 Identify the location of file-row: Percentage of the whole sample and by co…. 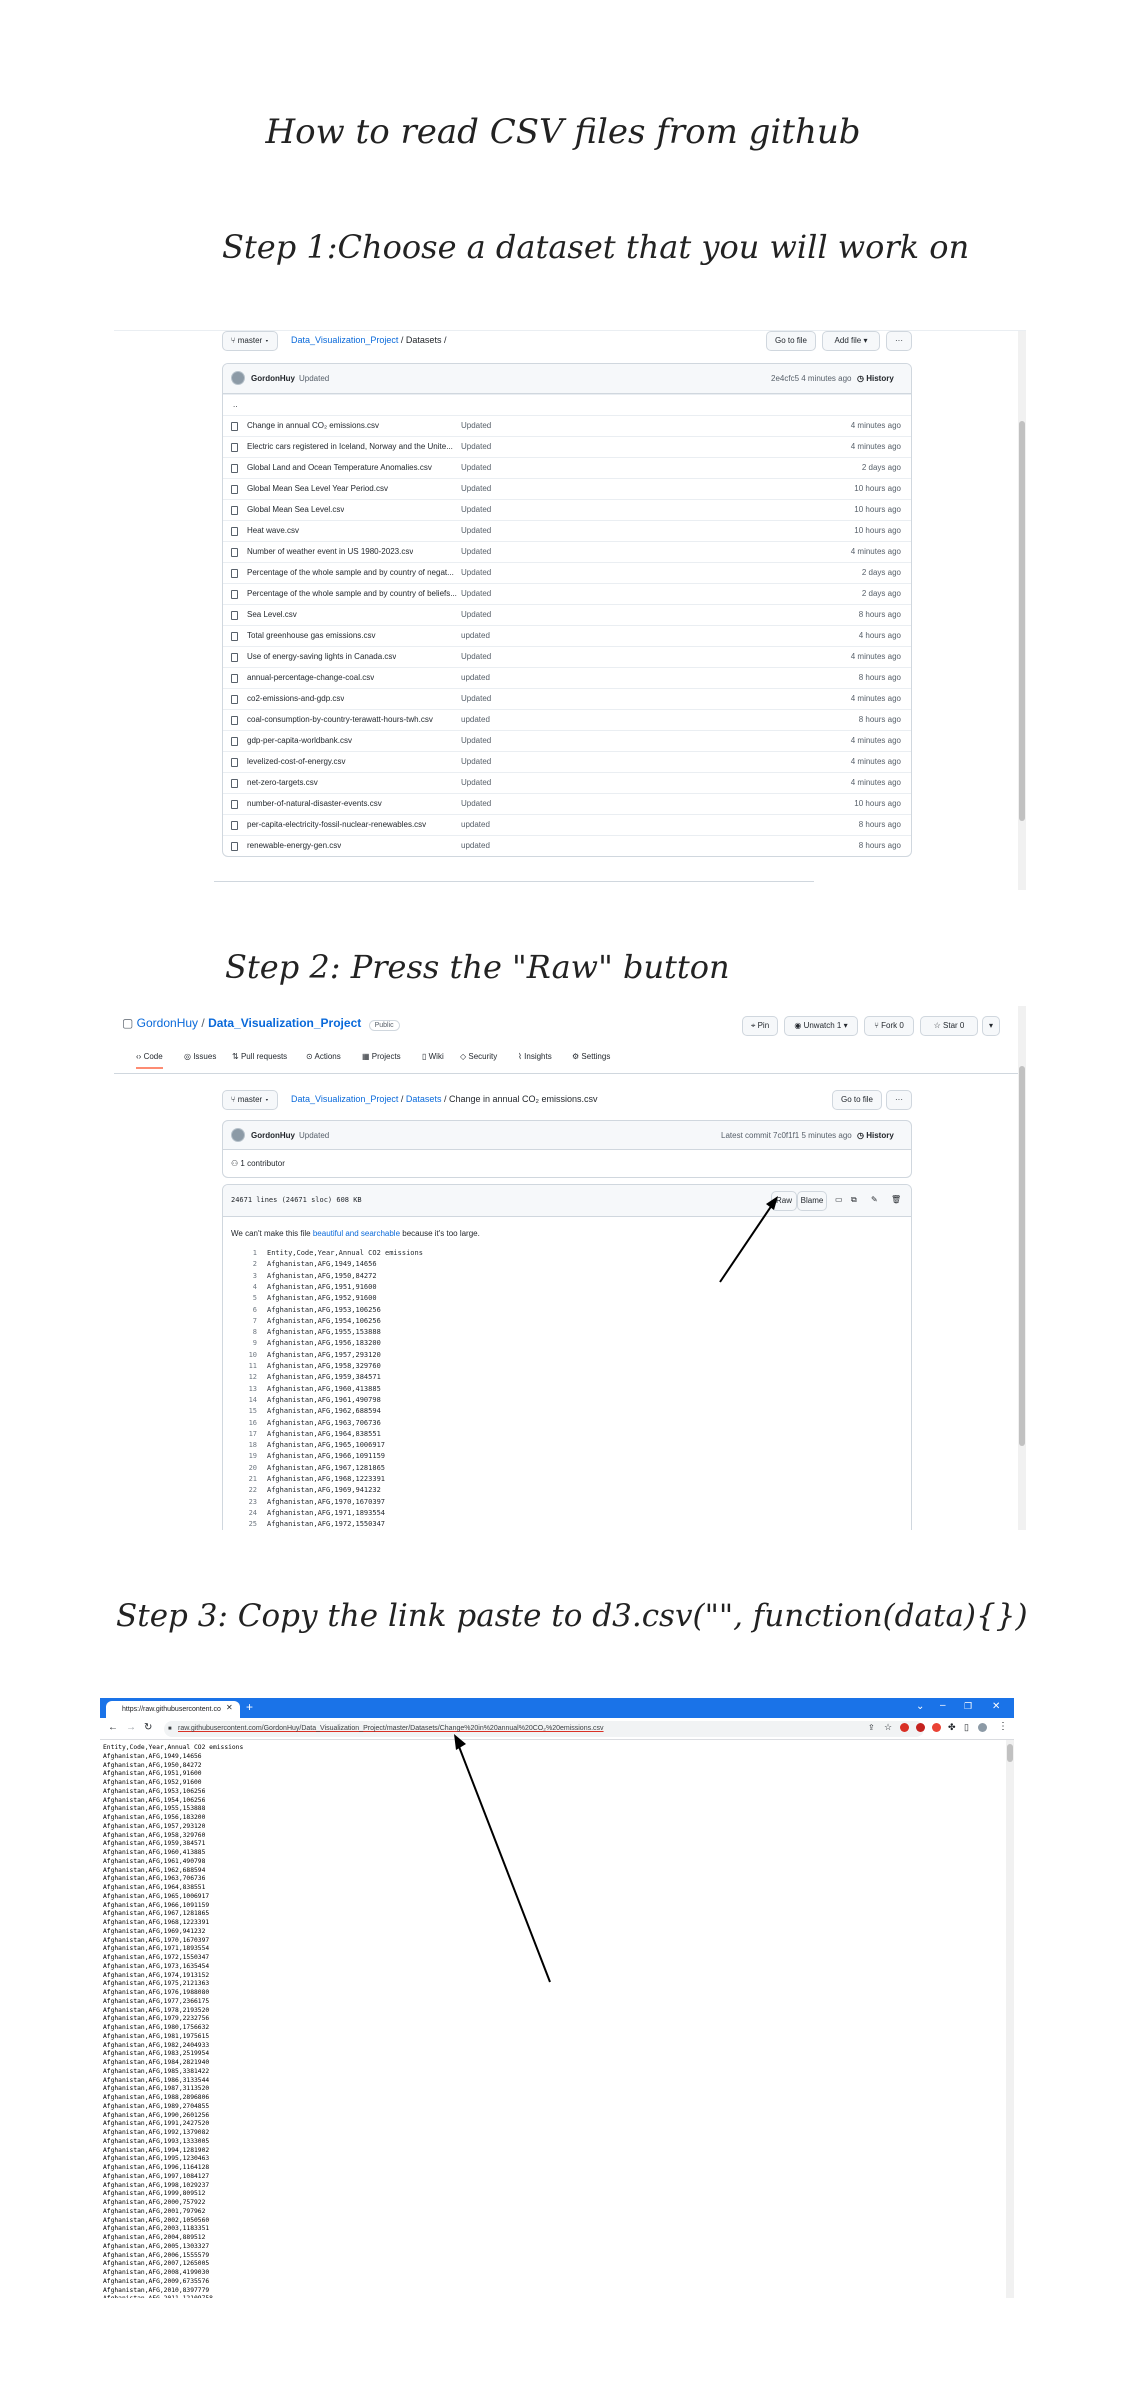
(567, 593).